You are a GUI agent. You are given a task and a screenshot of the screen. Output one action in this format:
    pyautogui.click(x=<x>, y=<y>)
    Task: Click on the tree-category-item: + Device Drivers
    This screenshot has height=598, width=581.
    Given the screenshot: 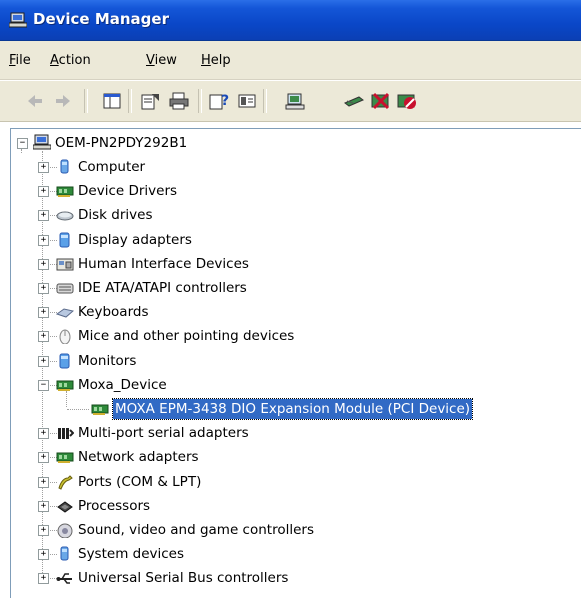 What is the action you would take?
    pyautogui.click(x=291, y=191)
    